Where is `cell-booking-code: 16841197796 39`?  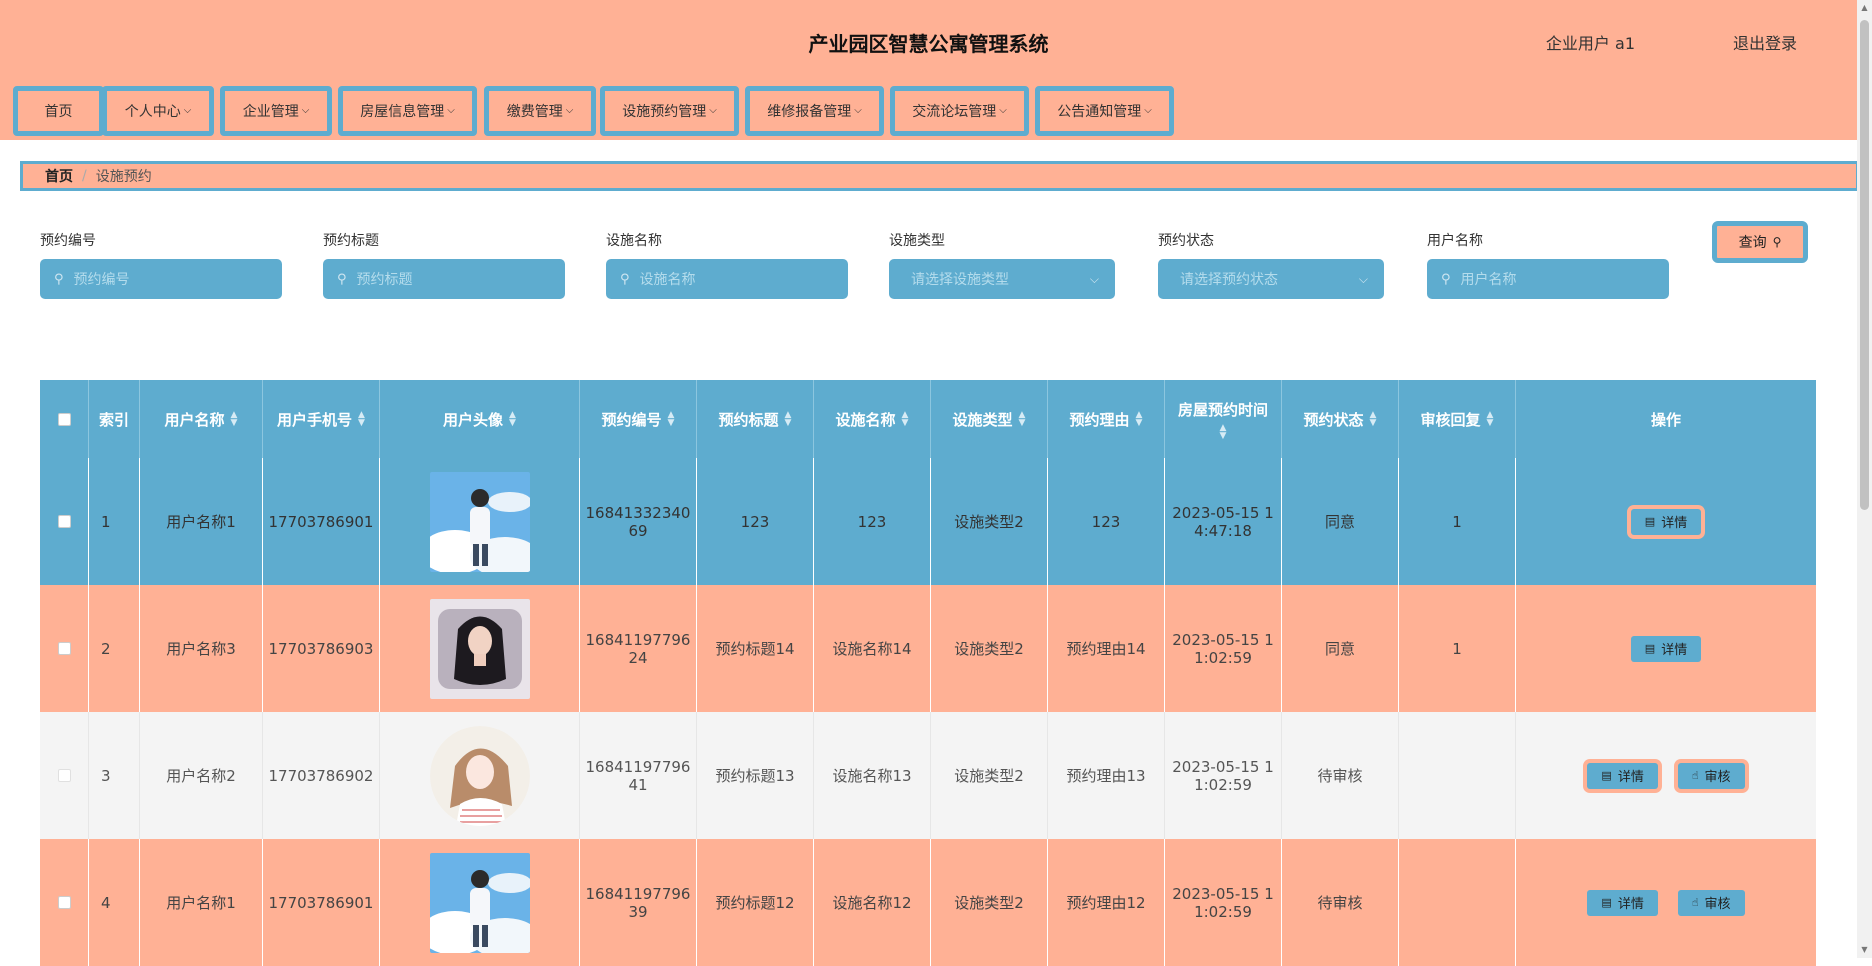 cell-booking-code: 16841197796 39 is located at coordinates (638, 902).